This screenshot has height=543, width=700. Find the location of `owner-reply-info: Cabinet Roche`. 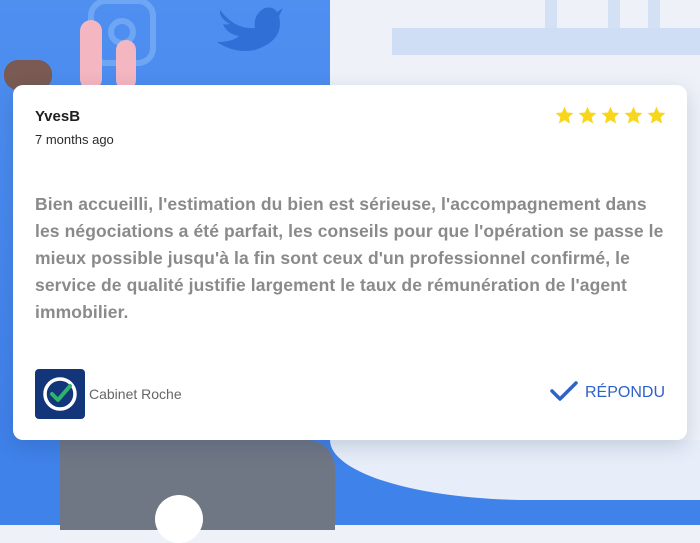

owner-reply-info: Cabinet Roche is located at coordinates (108, 394).